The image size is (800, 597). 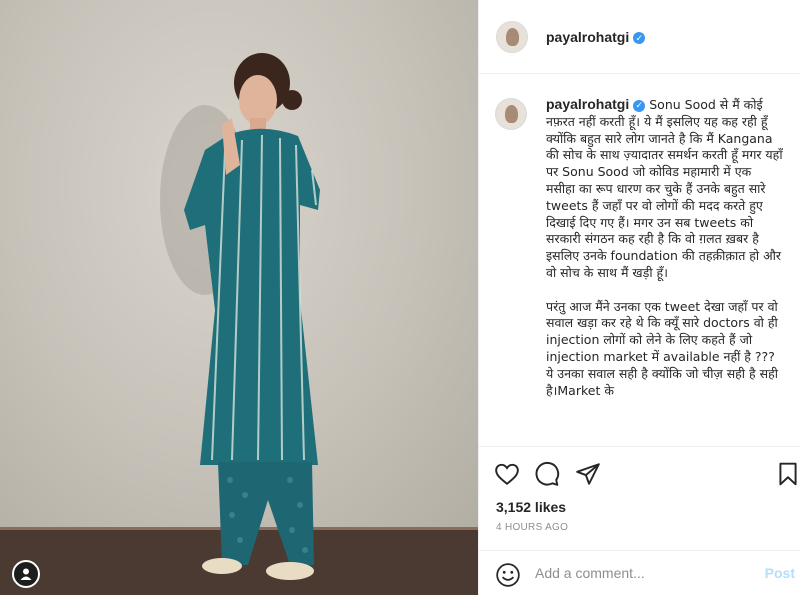 What do you see at coordinates (532, 527) in the screenshot?
I see `post-time: 4 HOURS AGO` at bounding box center [532, 527].